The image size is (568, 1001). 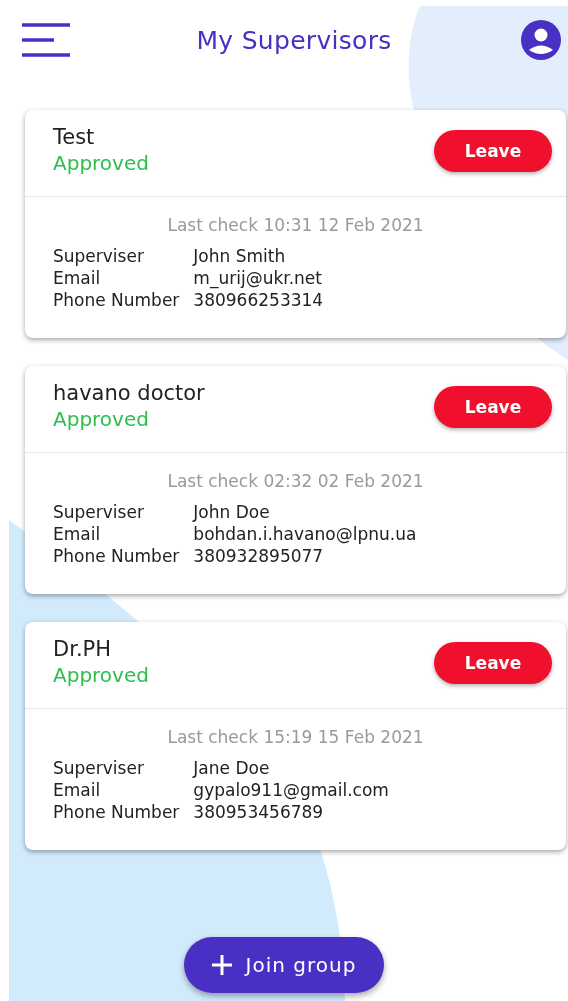 What do you see at coordinates (295, 737) in the screenshot?
I see `last-check-text: Last check 15:19 15 Feb 2021` at bounding box center [295, 737].